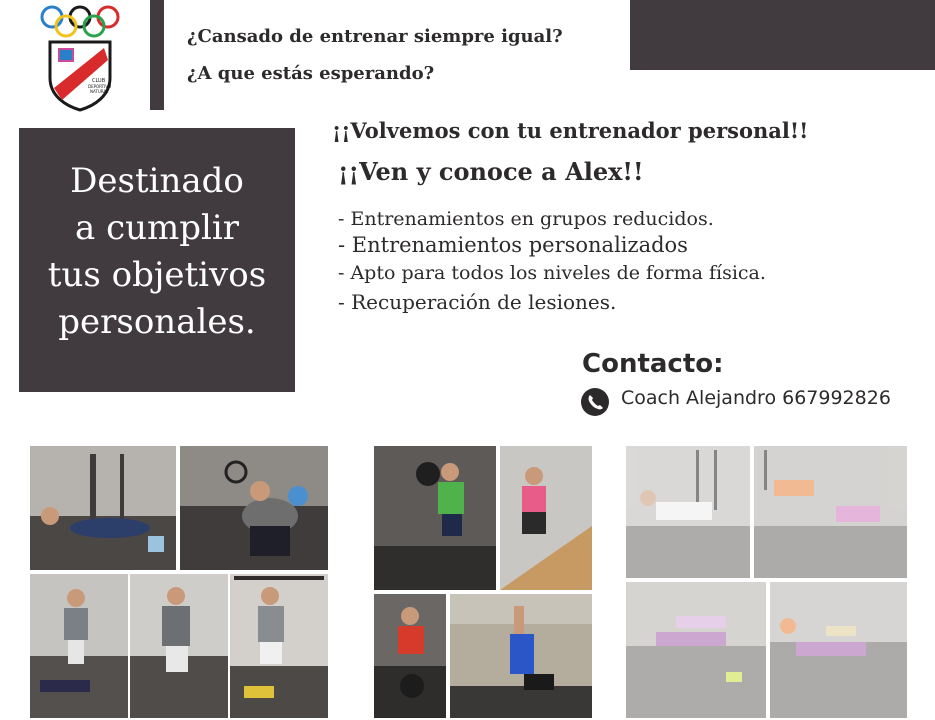  What do you see at coordinates (410, 656) in the screenshot?
I see `photo-kettlebell-squat` at bounding box center [410, 656].